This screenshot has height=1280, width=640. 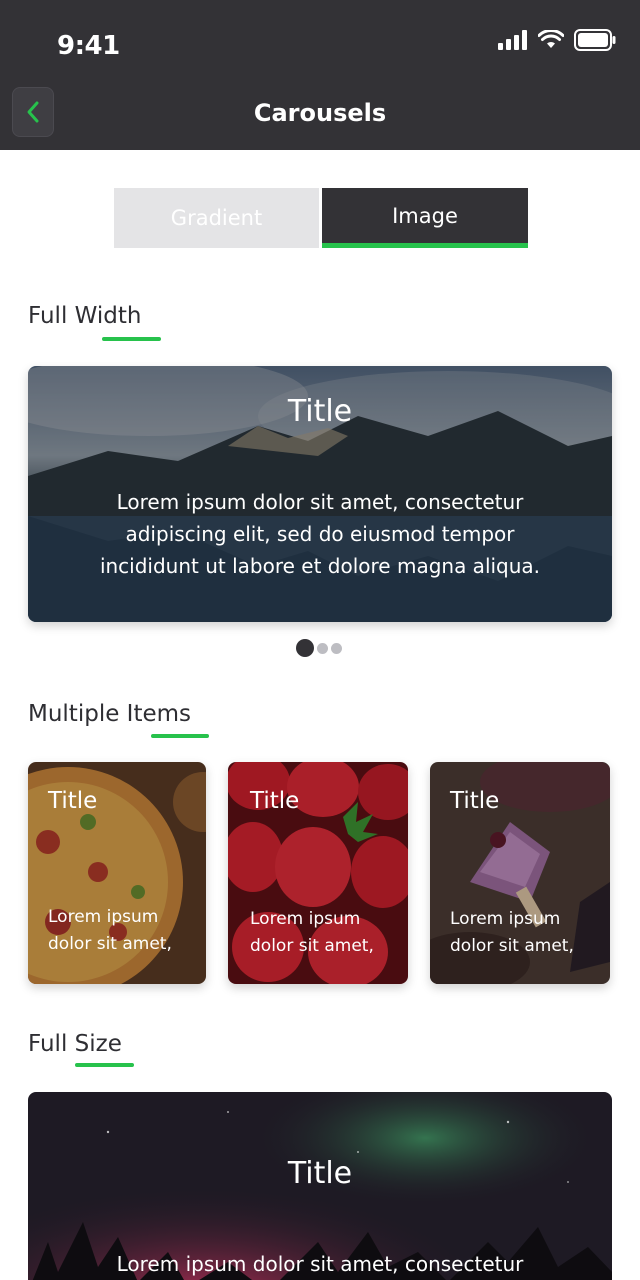 I want to click on status-icons, so click(x=557, y=40).